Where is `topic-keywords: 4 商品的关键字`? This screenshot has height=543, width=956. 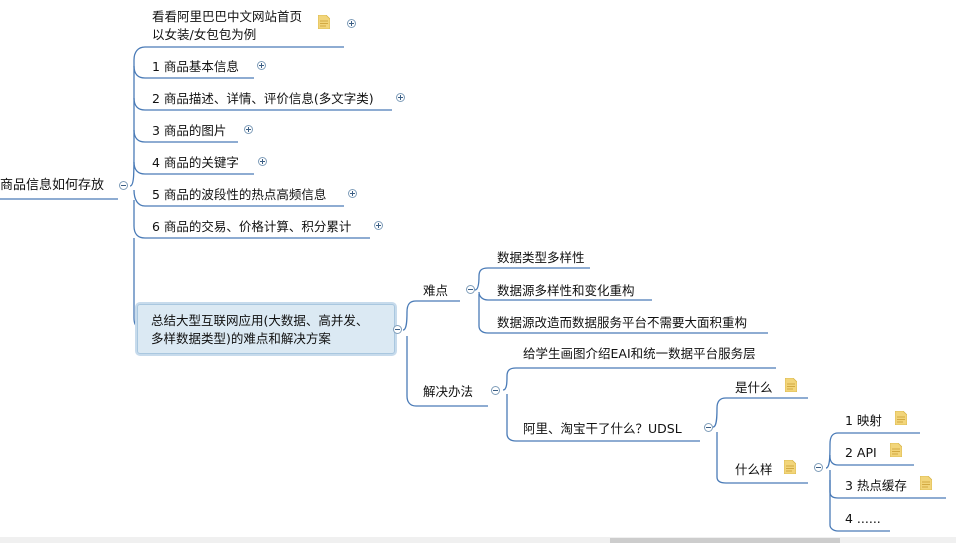
topic-keywords: 4 商品的关键字 is located at coordinates (195, 162).